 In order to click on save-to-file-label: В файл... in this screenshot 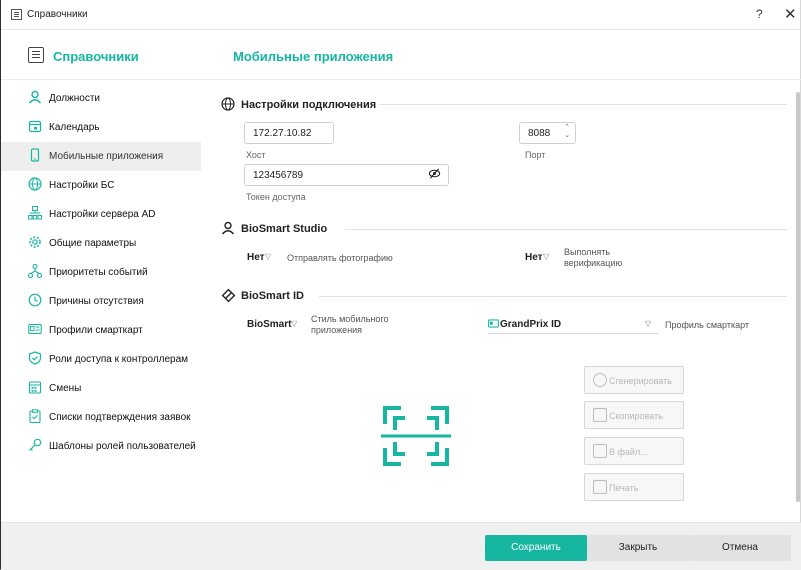, I will do `click(628, 452)`.